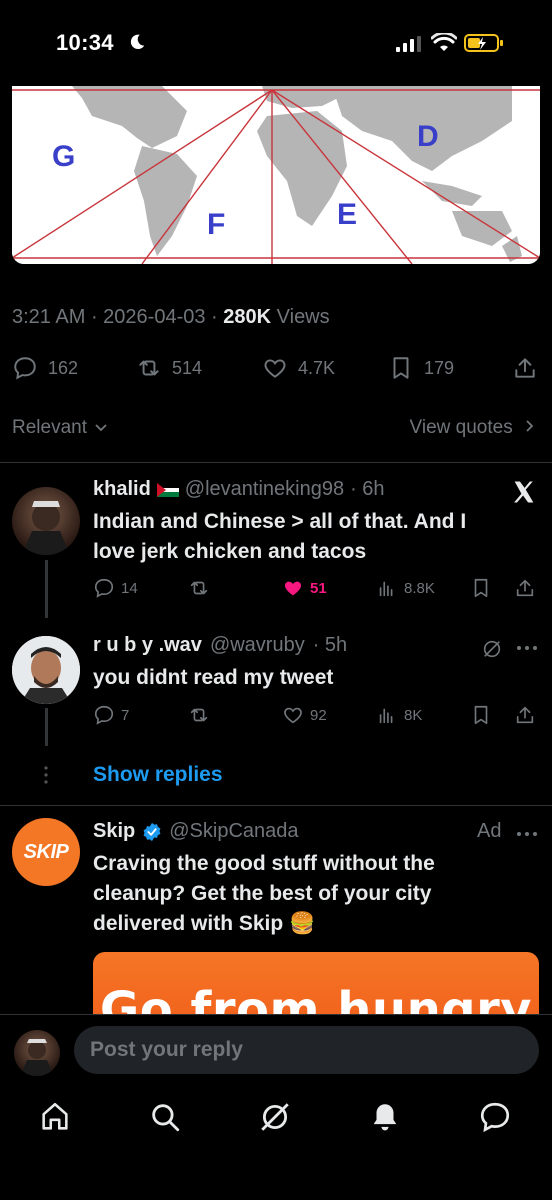 The image size is (552, 1200). I want to click on messages-icon, so click(495, 1117).